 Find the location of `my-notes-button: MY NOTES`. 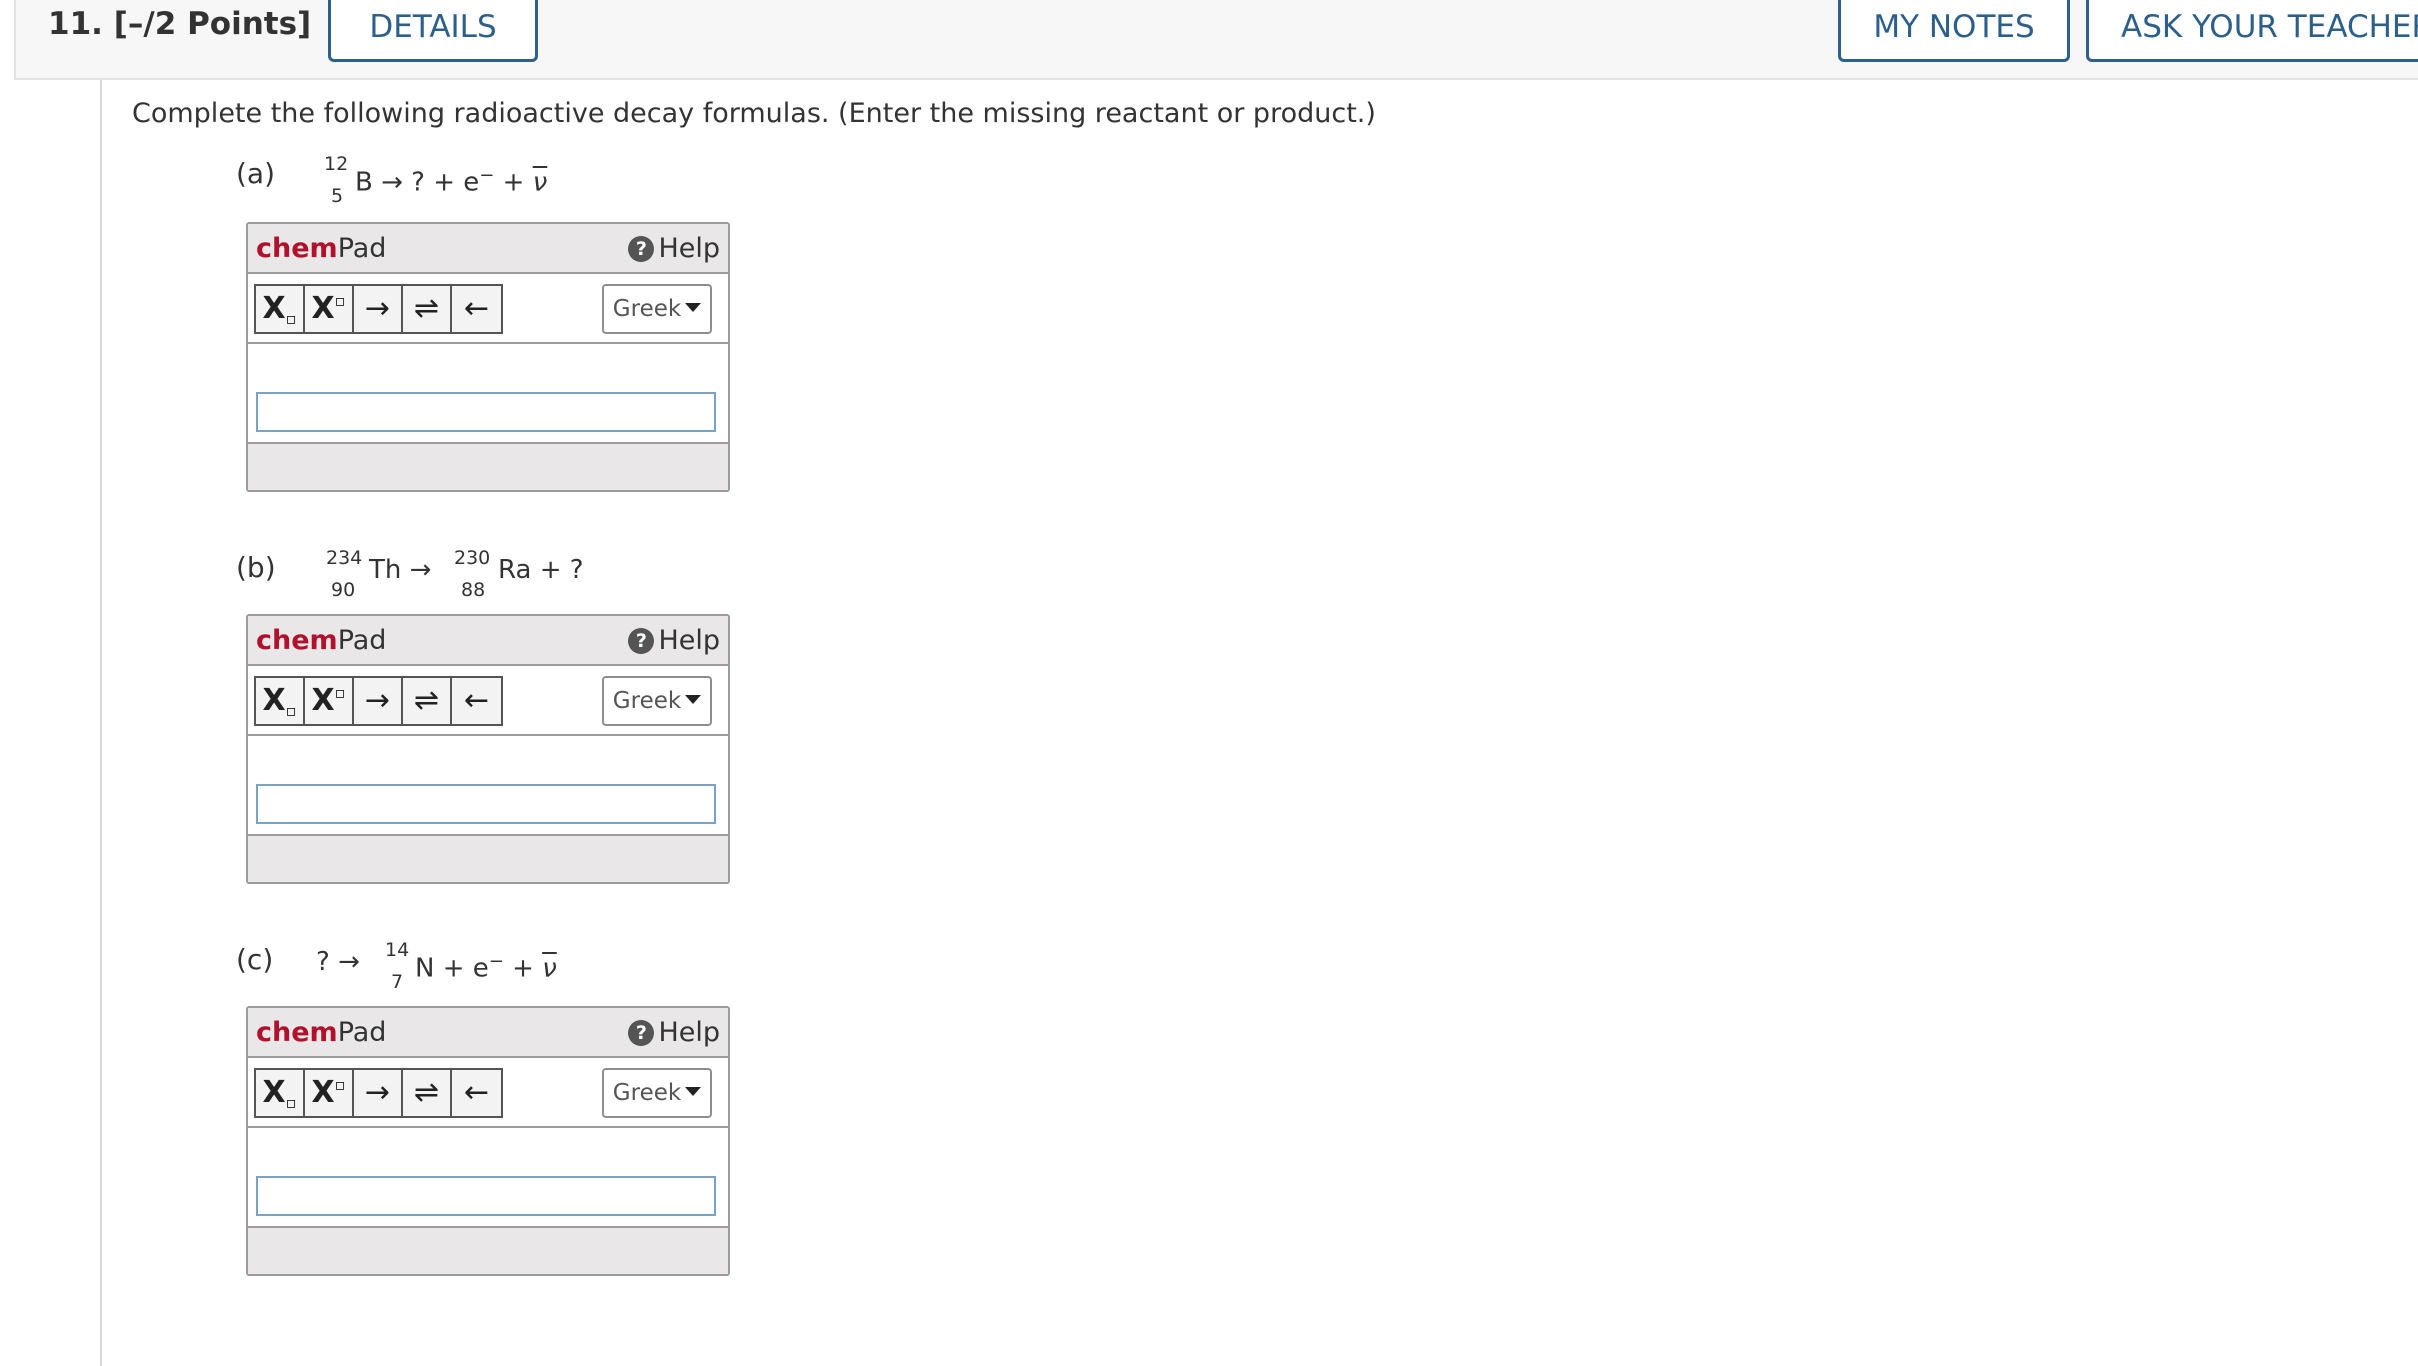

my-notes-button: MY NOTES is located at coordinates (1954, 31).